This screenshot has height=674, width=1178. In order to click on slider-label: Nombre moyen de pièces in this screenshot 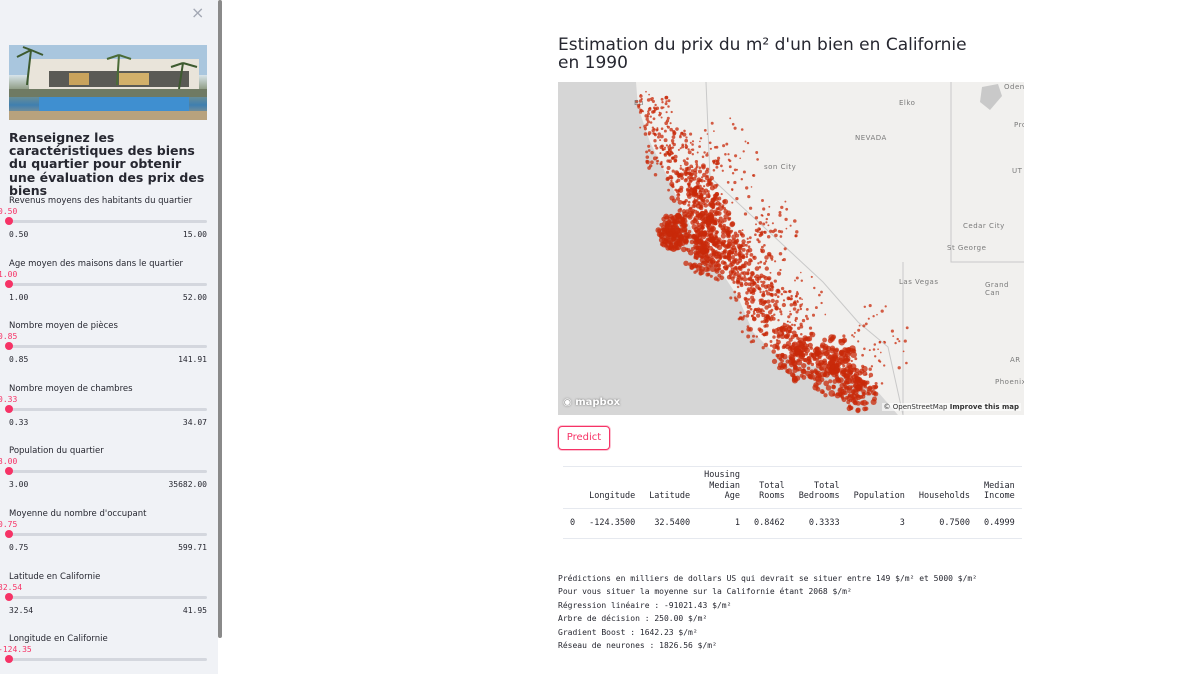, I will do `click(63, 326)`.